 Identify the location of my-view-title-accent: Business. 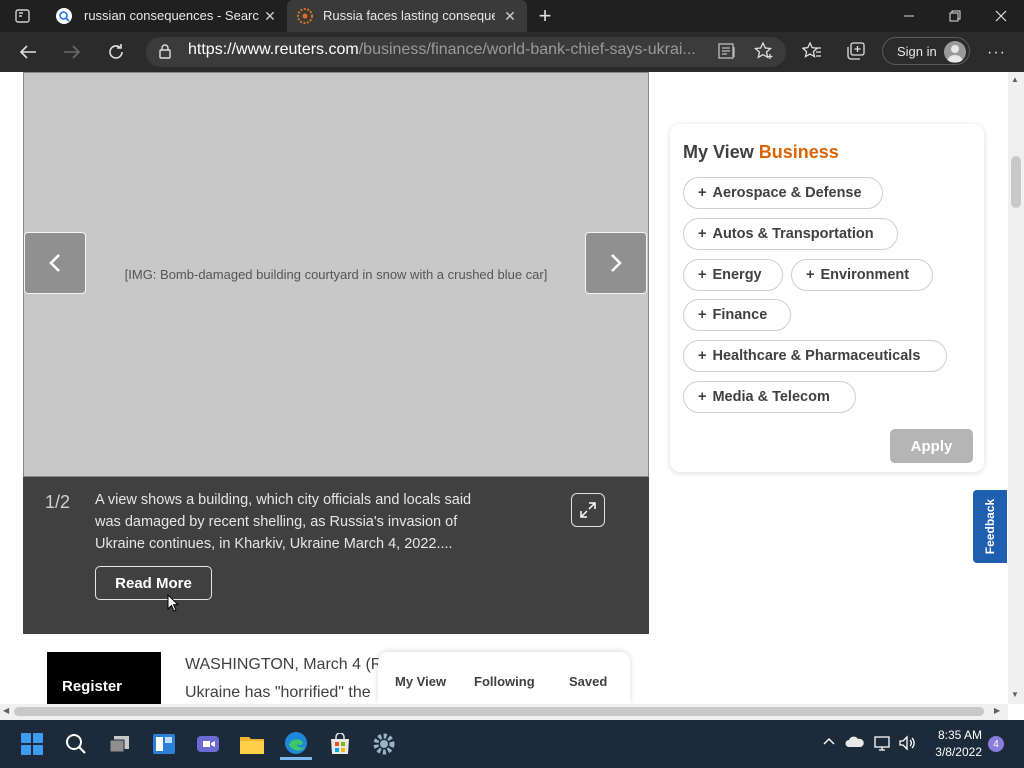
(798, 152).